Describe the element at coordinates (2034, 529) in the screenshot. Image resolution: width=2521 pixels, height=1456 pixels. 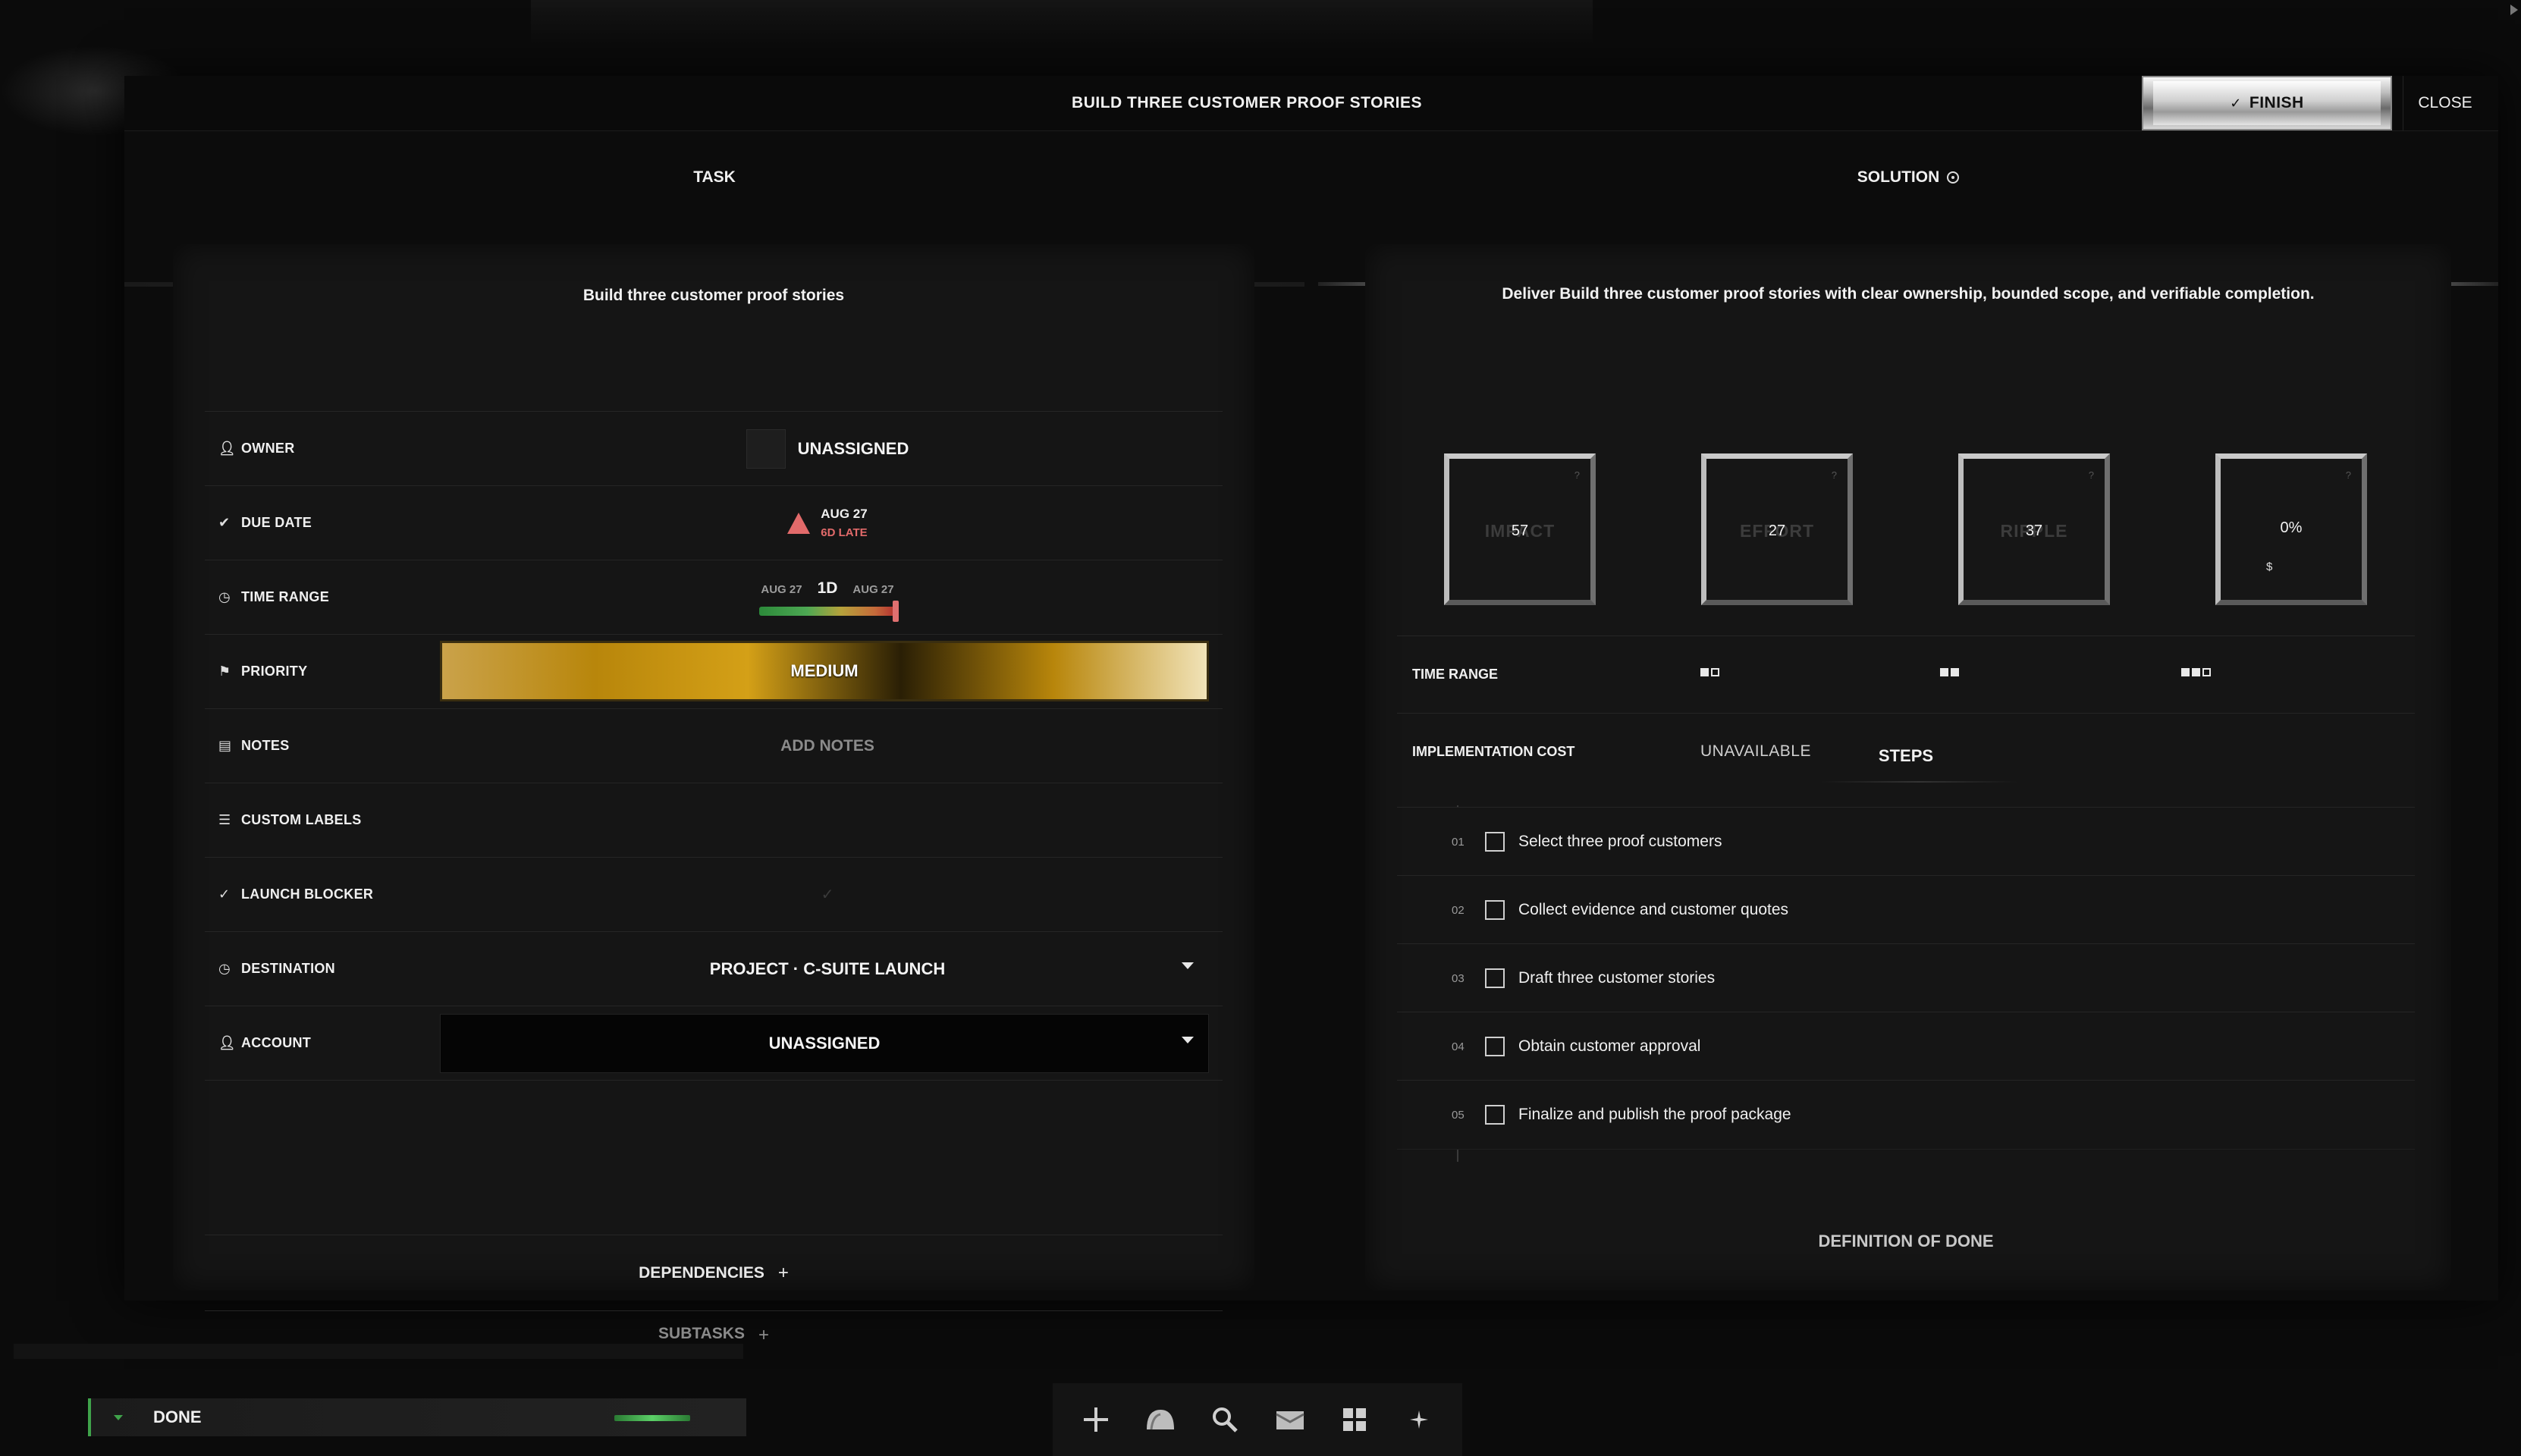
I see `ripple-metric: ? RIPPLE 37` at that location.